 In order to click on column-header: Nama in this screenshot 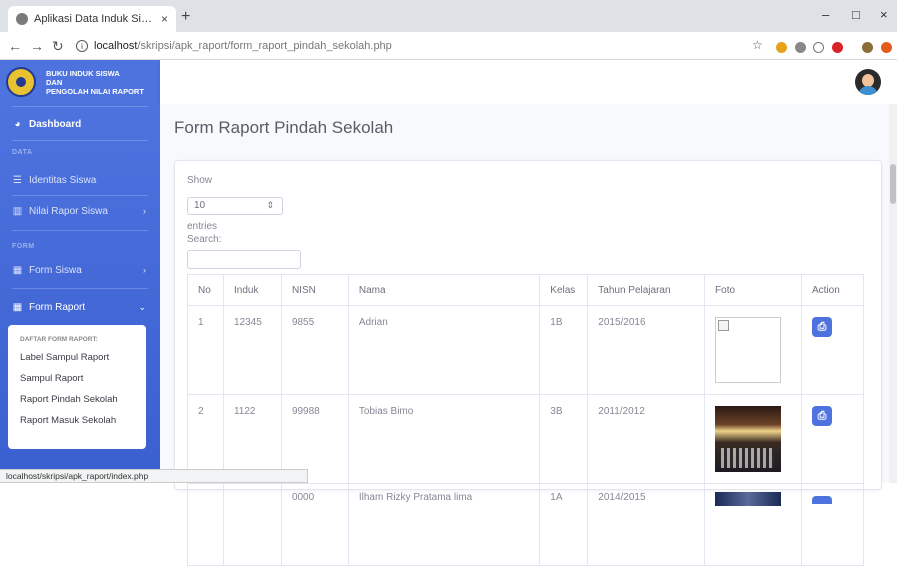, I will do `click(444, 290)`.